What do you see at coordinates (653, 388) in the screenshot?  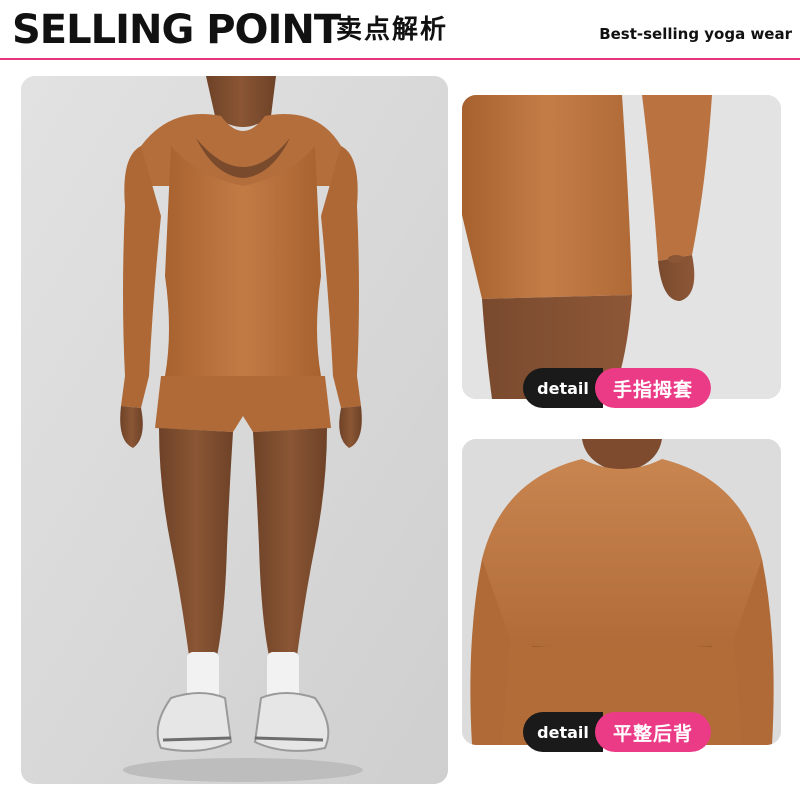 I see `detail-feature-label: 手指拇套` at bounding box center [653, 388].